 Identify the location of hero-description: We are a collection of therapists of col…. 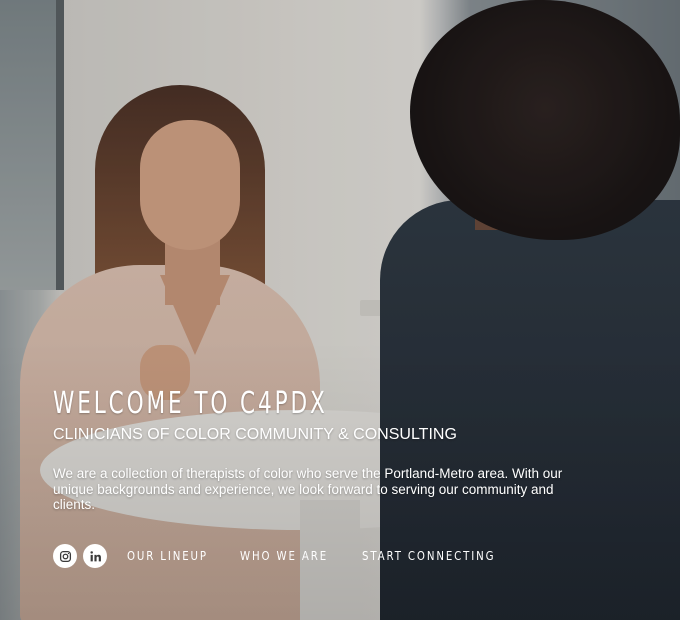
(308, 489).